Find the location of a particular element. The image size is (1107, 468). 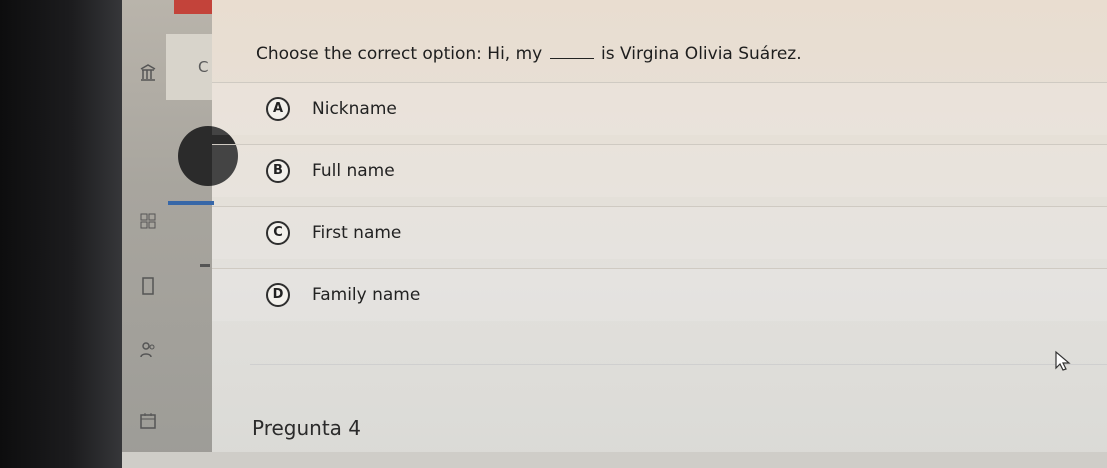

sidebar-tab-letter: C is located at coordinates (203, 67).